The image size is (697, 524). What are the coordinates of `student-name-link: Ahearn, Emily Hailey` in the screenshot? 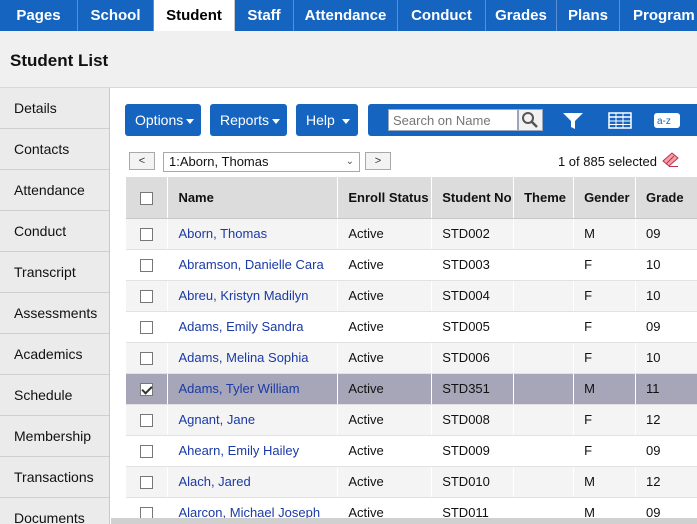 It's located at (238, 450).